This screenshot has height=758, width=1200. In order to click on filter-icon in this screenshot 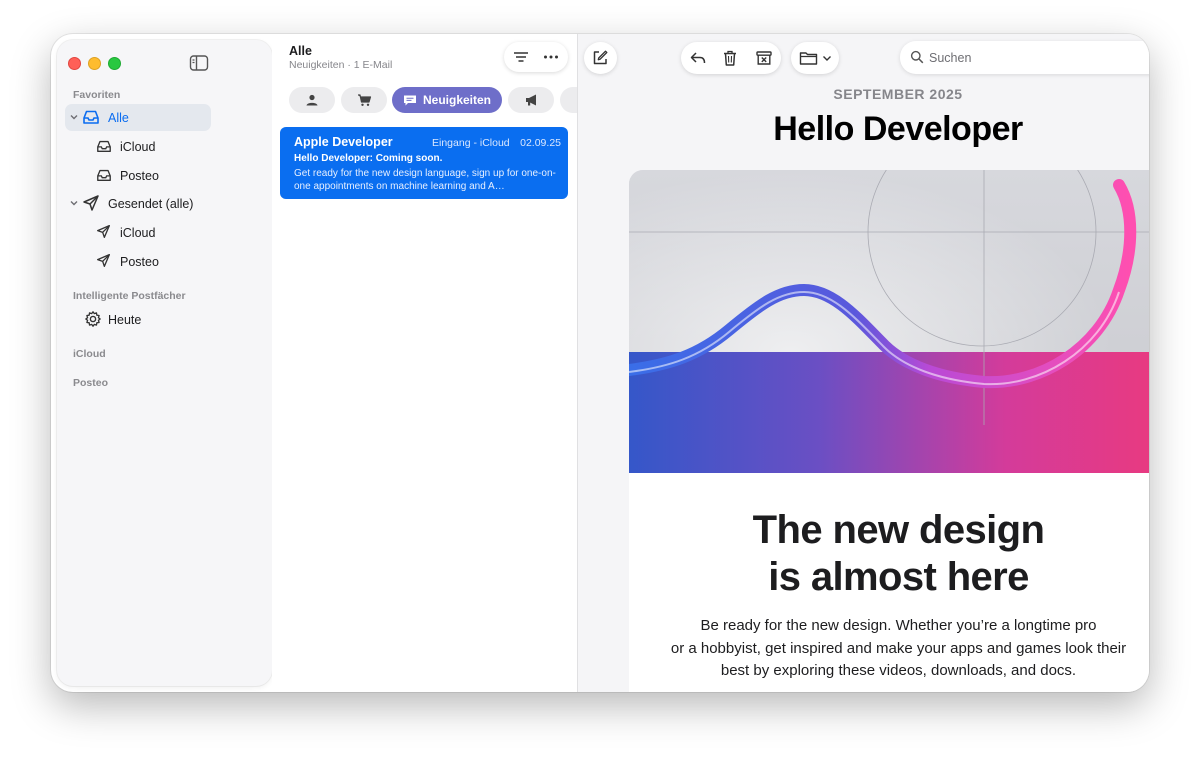, I will do `click(521, 57)`.